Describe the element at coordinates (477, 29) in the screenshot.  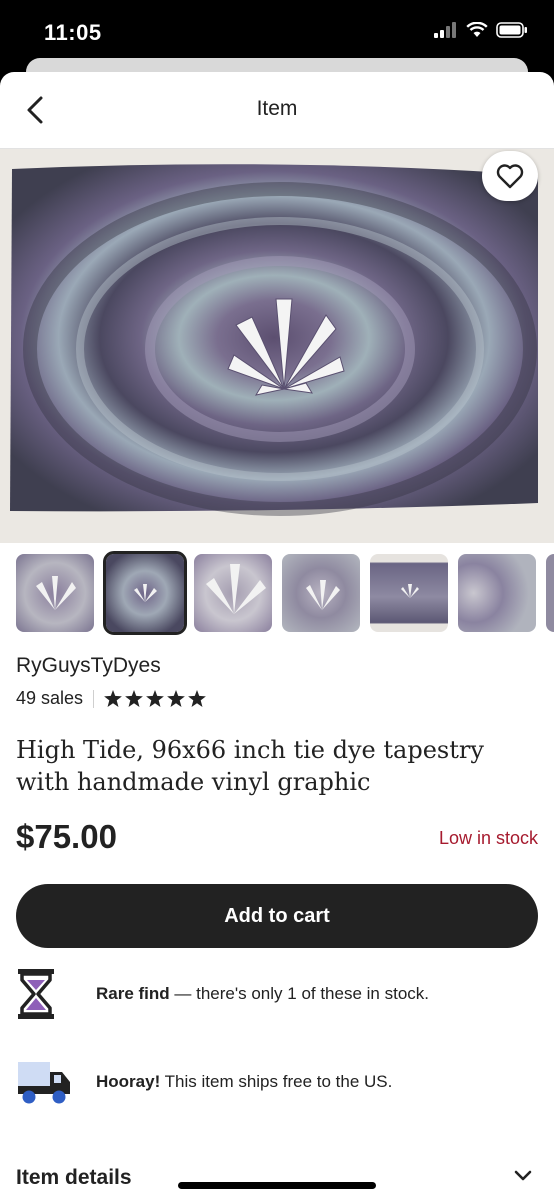
I see `wifi-icon` at that location.